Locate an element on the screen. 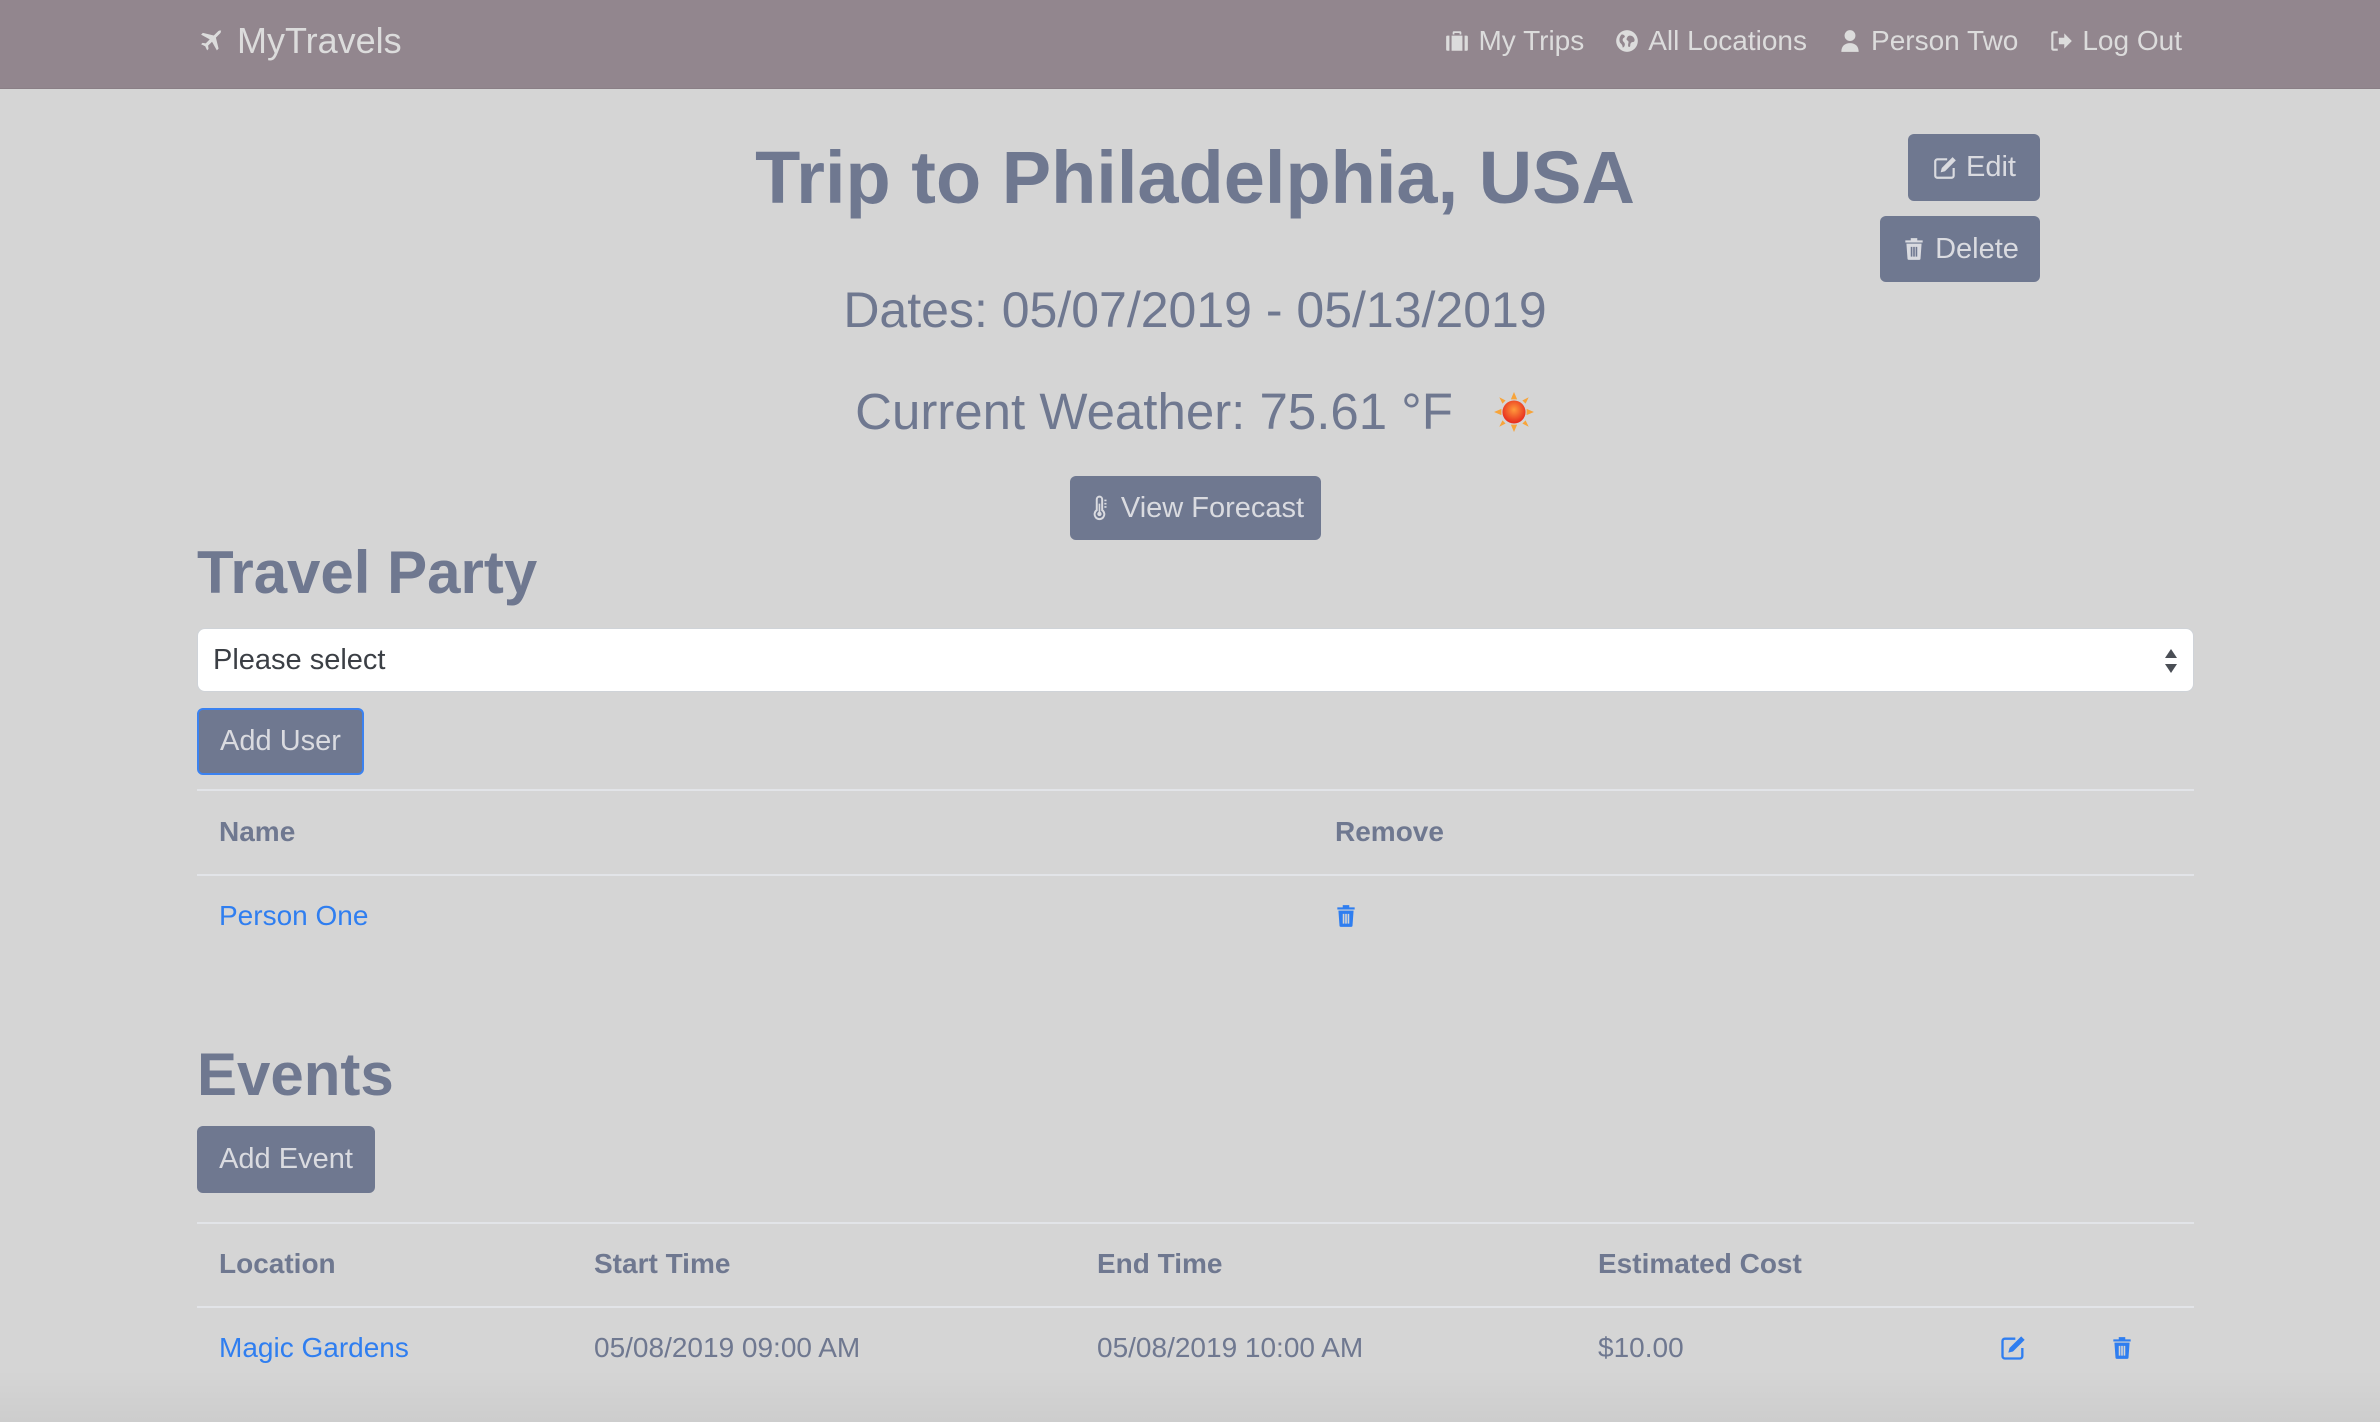 The image size is (2380, 1422). party-table-top-border is located at coordinates (1195, 790).